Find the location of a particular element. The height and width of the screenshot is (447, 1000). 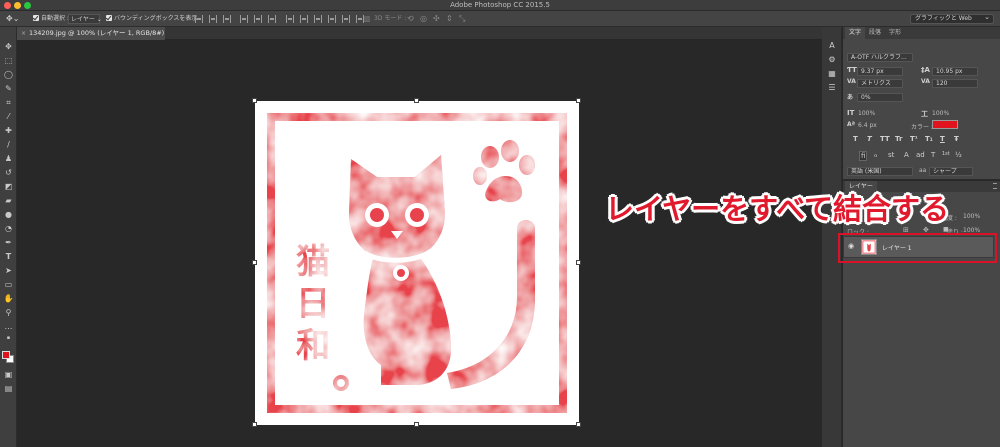

align-top-icon is located at coordinates (199, 19).